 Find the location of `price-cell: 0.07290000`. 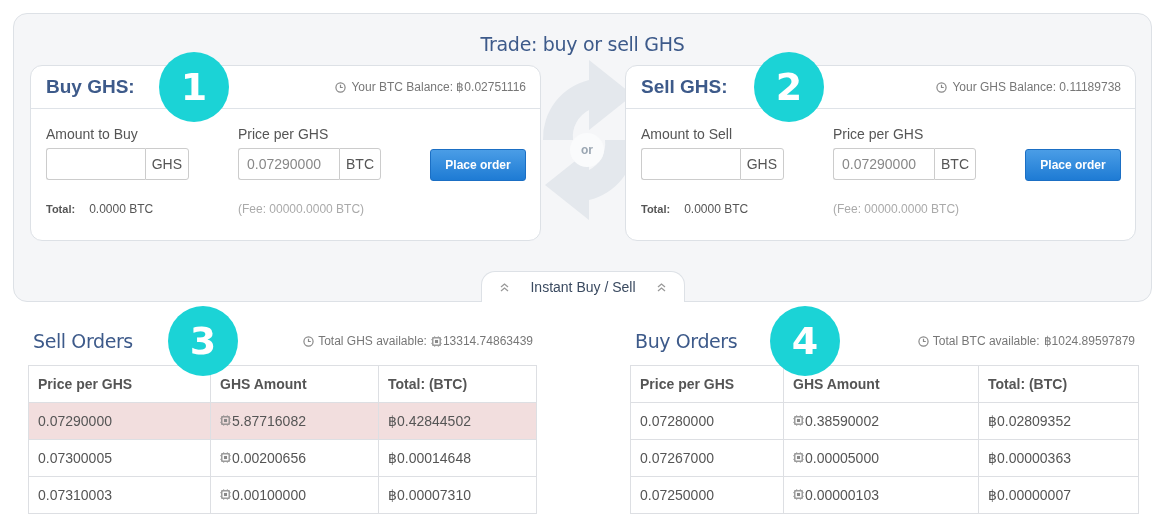

price-cell: 0.07290000 is located at coordinates (119, 421).